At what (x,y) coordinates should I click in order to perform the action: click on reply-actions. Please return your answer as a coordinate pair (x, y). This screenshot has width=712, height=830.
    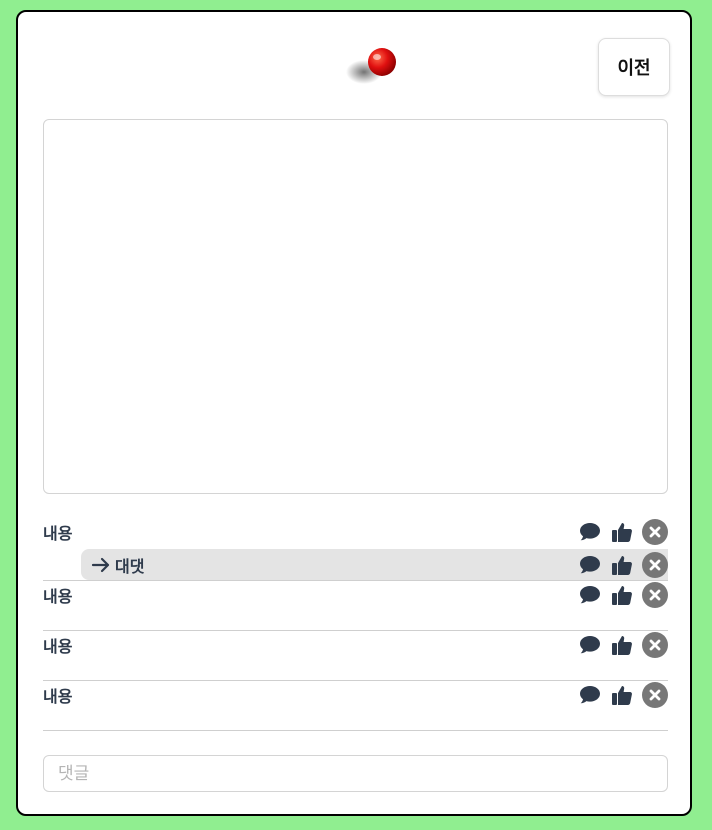
    Looking at the image, I should click on (623, 565).